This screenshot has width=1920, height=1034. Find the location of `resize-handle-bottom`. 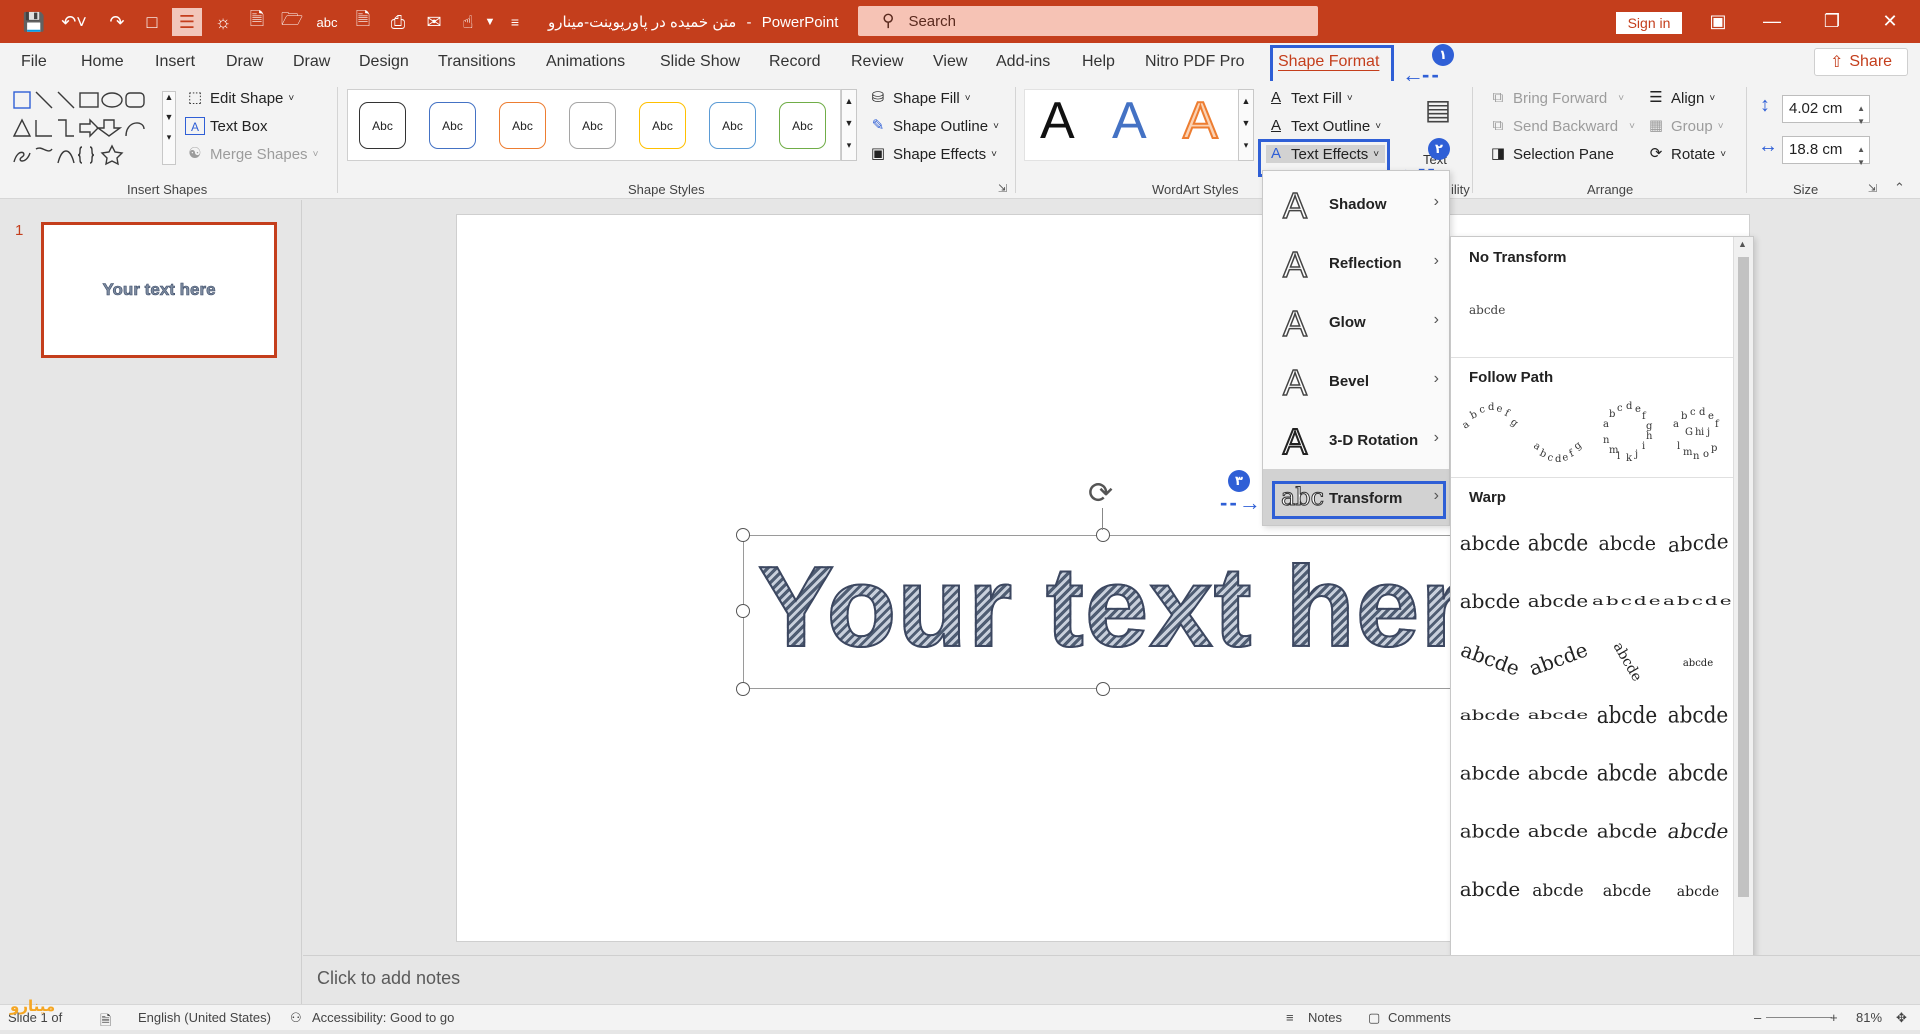

resize-handle-bottom is located at coordinates (1103, 689).